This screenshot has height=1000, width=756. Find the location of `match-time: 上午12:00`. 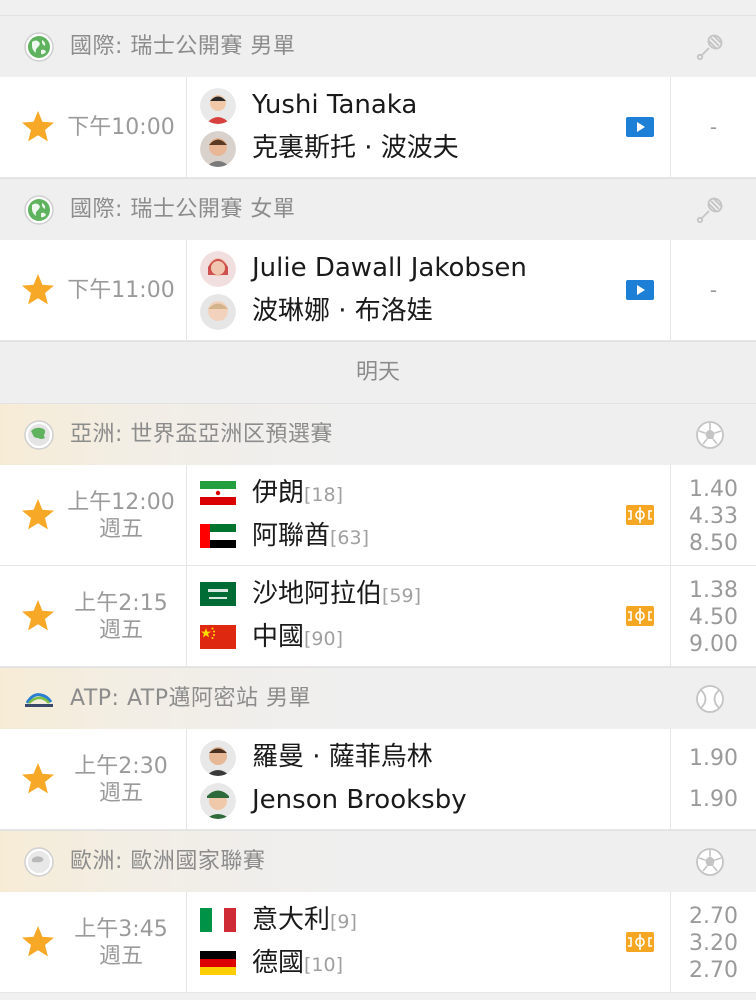

match-time: 上午12:00 is located at coordinates (121, 502).